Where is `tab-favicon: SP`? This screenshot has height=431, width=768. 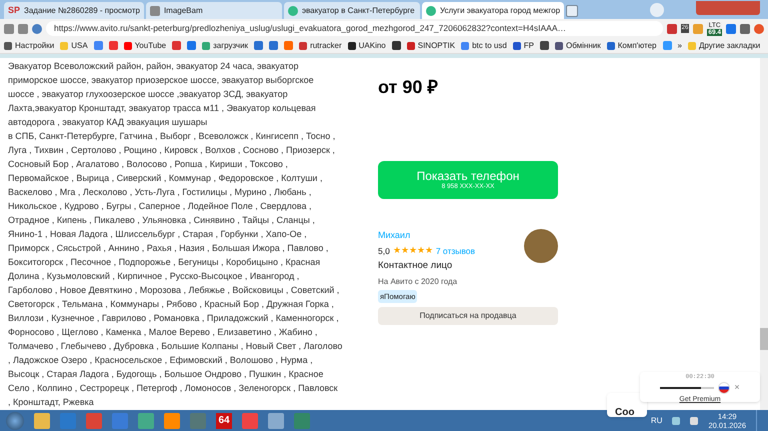
tab-favicon: SP is located at coordinates (14, 10).